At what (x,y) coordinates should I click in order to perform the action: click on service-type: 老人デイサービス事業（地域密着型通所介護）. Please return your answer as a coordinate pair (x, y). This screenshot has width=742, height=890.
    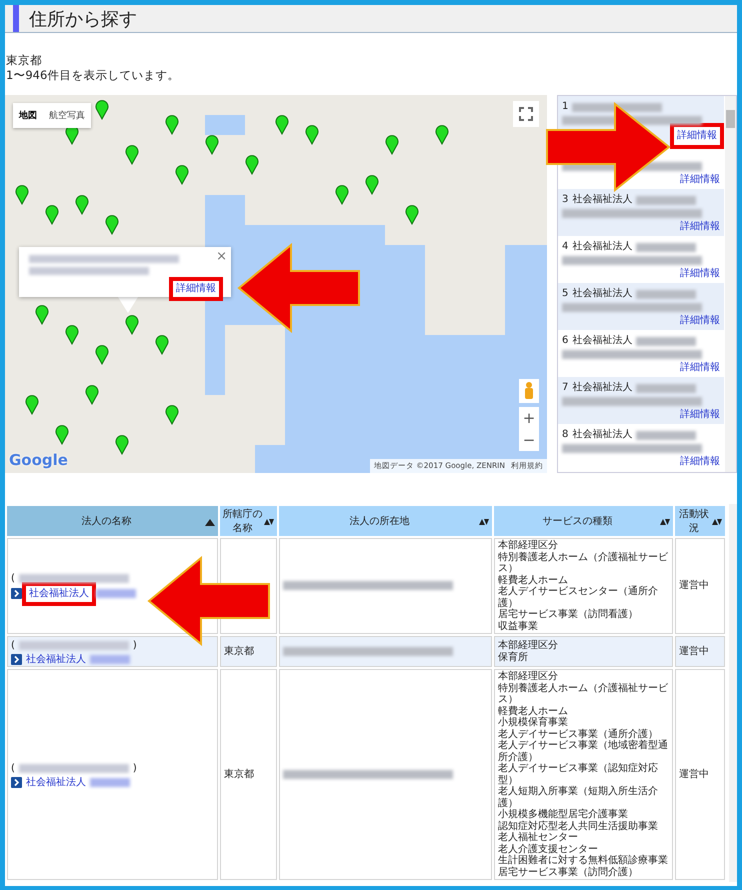
    Looking at the image, I should click on (583, 751).